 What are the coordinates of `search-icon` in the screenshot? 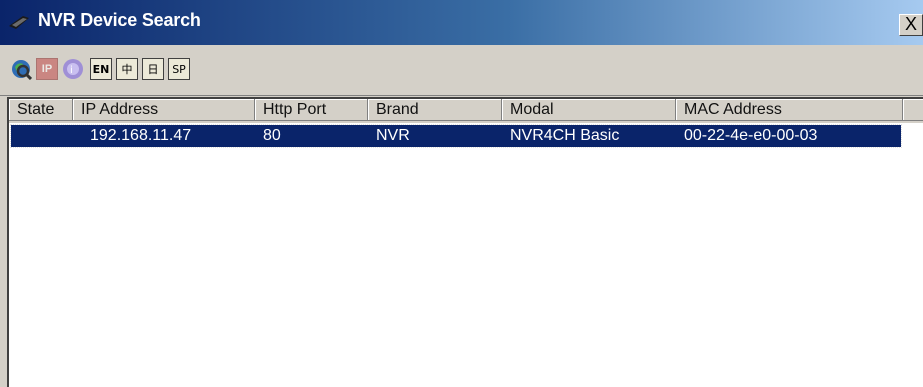 It's located at (22, 70).